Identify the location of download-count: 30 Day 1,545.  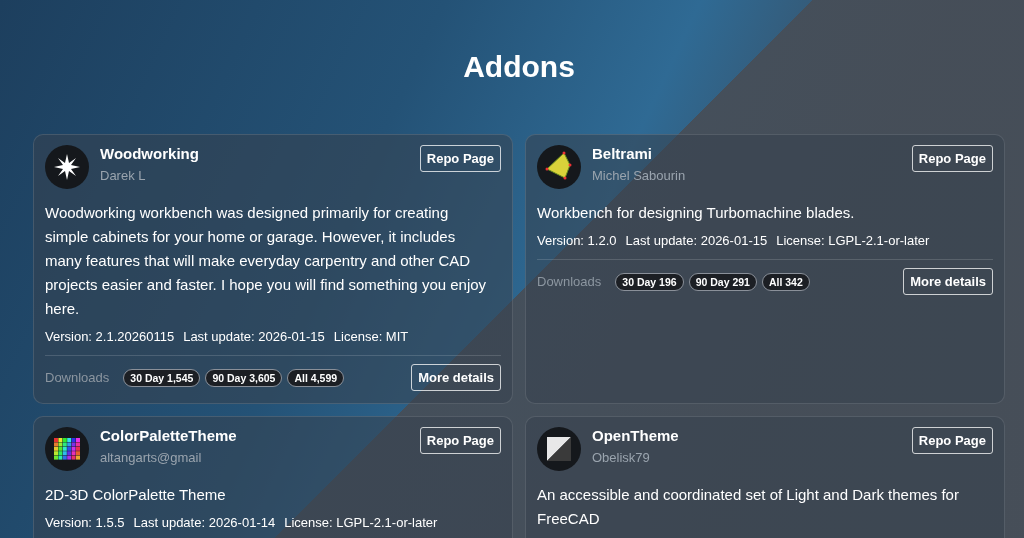
(162, 377).